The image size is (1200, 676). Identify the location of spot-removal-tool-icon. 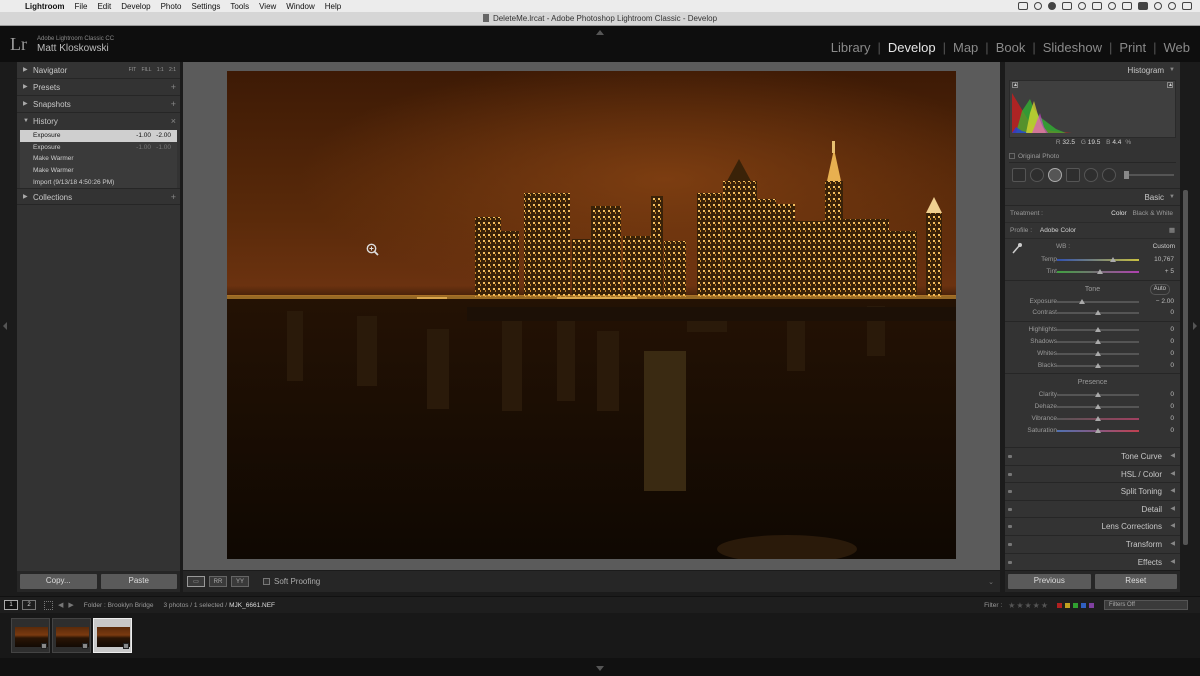
(1037, 175).